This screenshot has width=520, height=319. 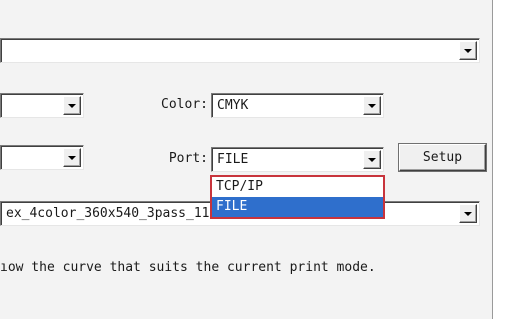 I want to click on row2-left-combo-dropdown-button, so click(x=72, y=157).